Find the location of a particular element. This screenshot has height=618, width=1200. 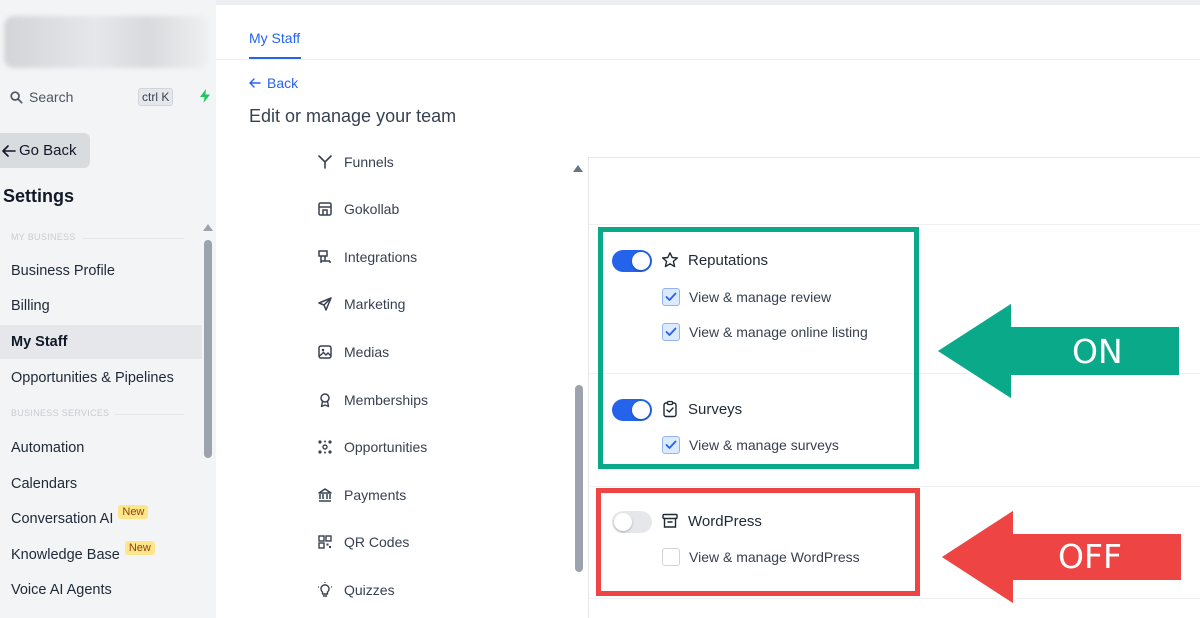

sidebar-item-knowledge-base: Knowledge Base New is located at coordinates (101, 555).